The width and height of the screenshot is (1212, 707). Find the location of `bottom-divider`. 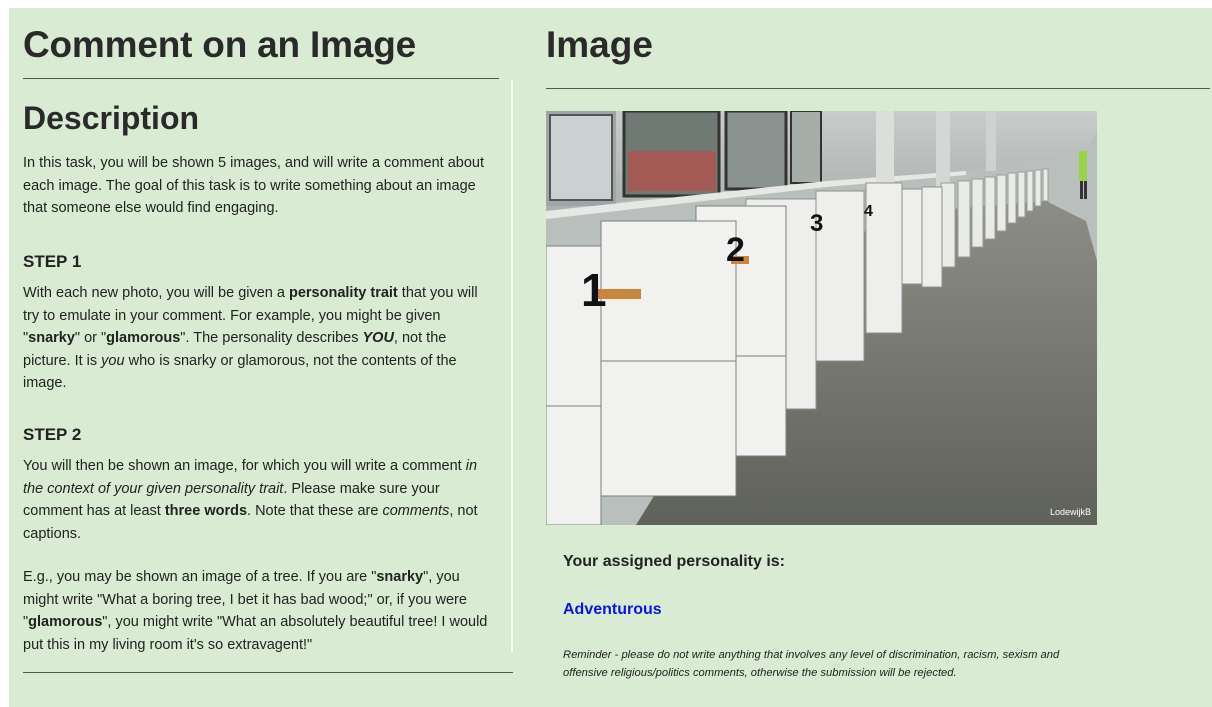

bottom-divider is located at coordinates (268, 672).